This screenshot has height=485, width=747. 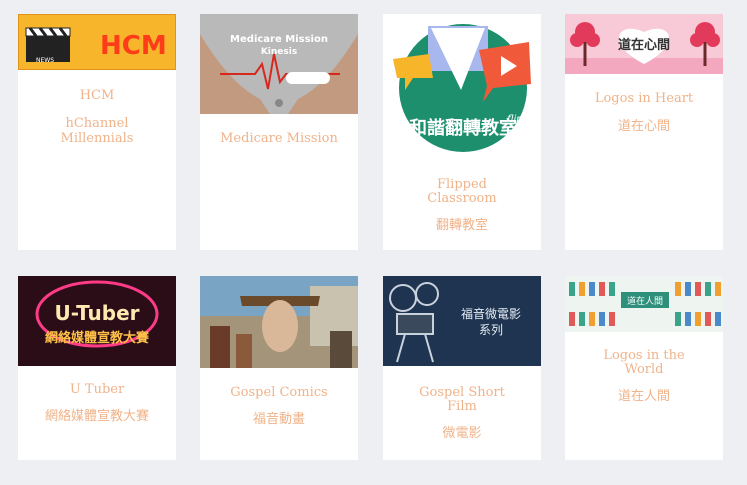 I want to click on card-thumbnail: Medicare Mission Kinesis, so click(x=279, y=64).